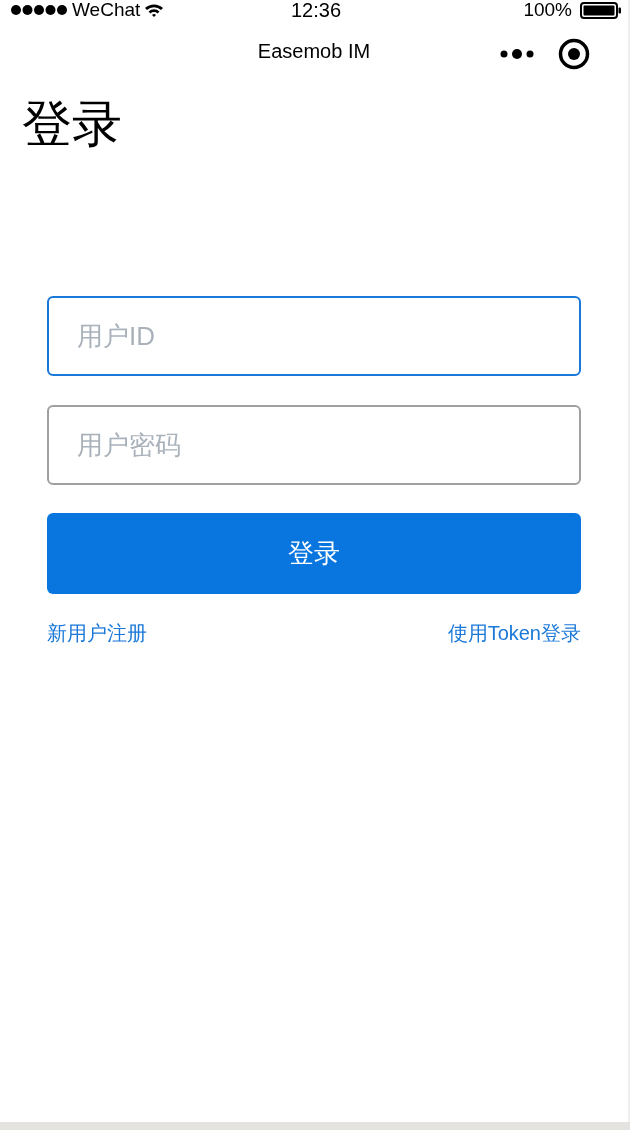 This screenshot has width=630, height=1130. What do you see at coordinates (574, 54) in the screenshot?
I see `close-target-icon` at bounding box center [574, 54].